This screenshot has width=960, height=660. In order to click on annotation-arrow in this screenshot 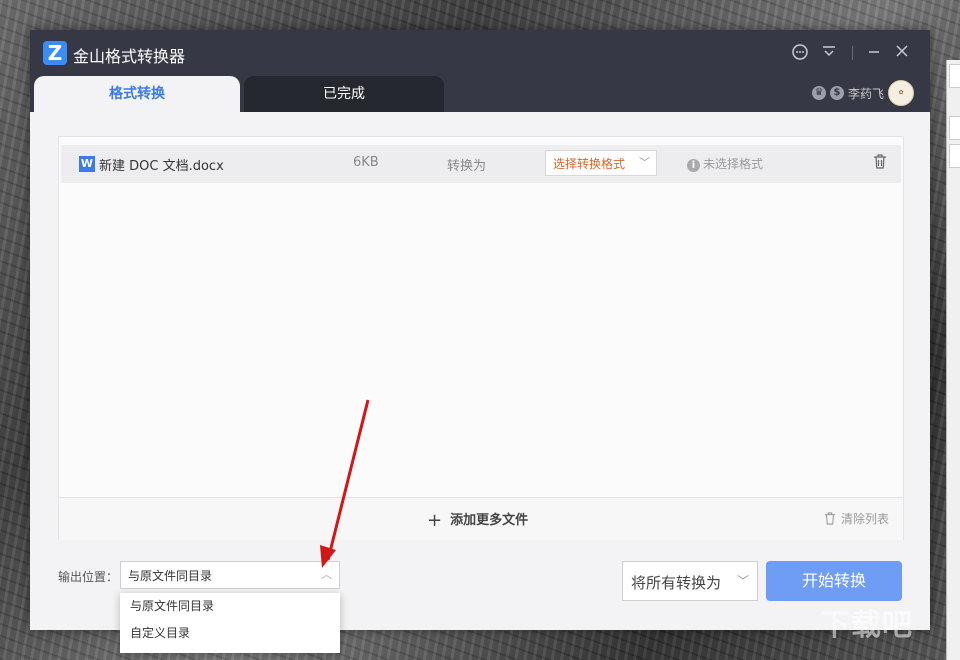, I will do `click(345, 483)`.